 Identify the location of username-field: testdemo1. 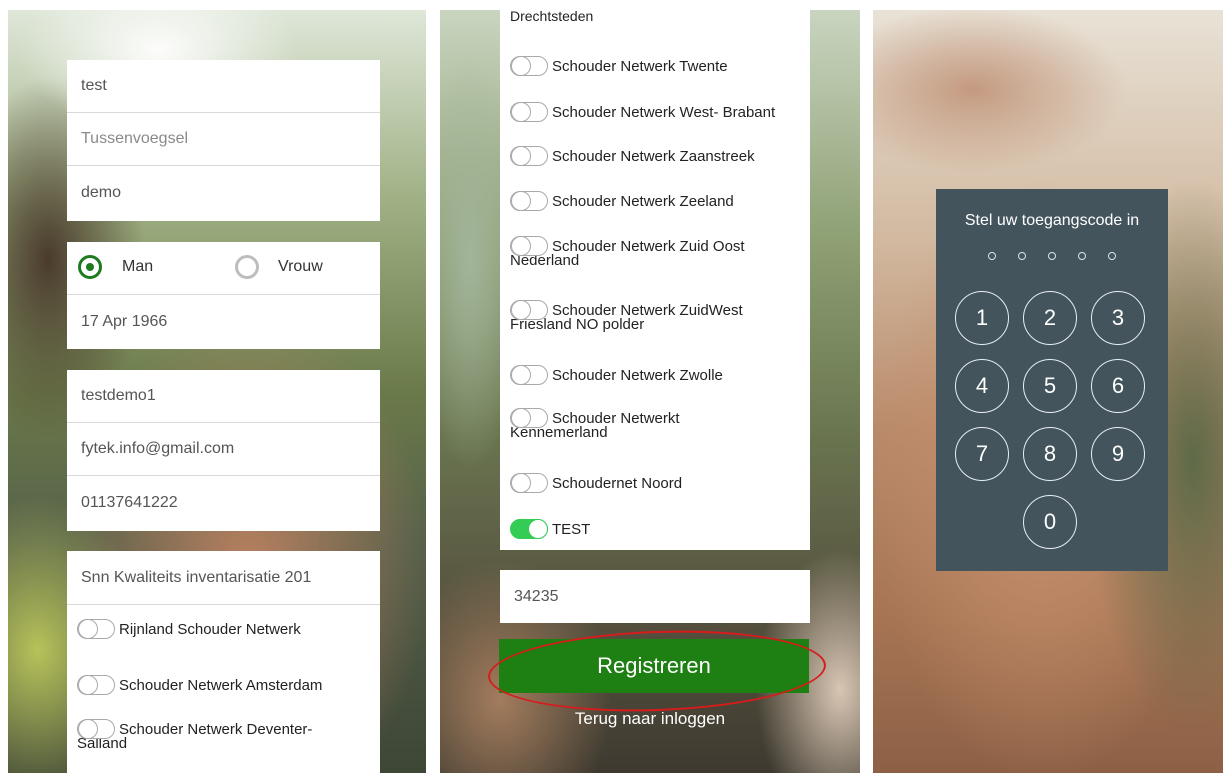
(223, 396).